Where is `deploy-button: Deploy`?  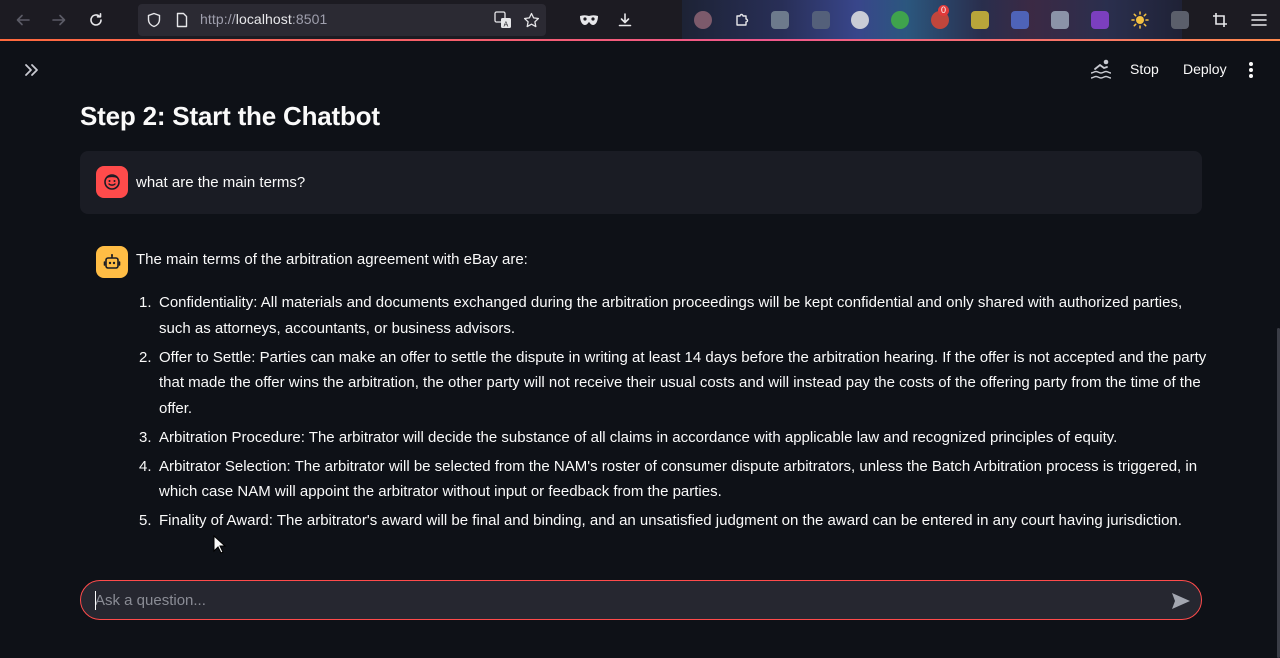
deploy-button: Deploy is located at coordinates (1205, 69).